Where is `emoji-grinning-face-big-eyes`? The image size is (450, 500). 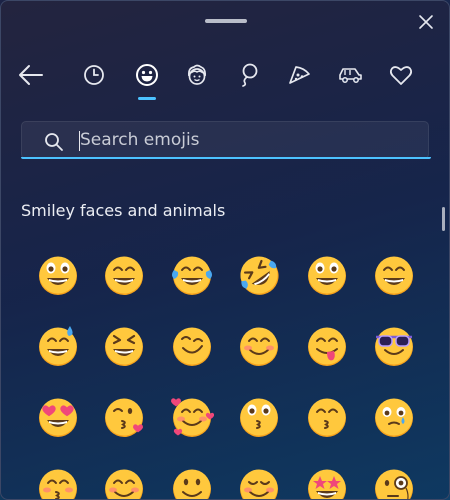 emoji-grinning-face-big-eyes is located at coordinates (327, 275).